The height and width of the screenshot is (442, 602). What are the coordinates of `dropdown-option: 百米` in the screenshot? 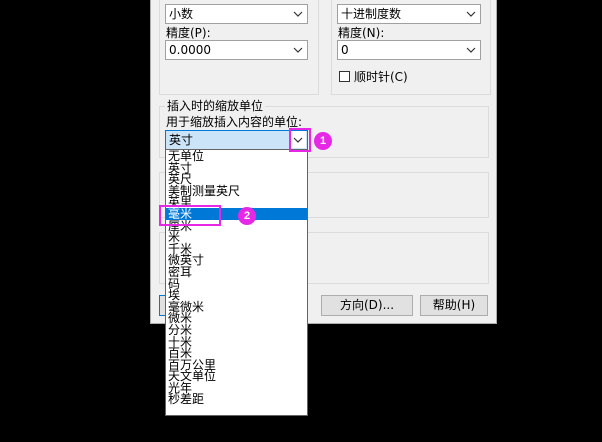 It's located at (236, 353).